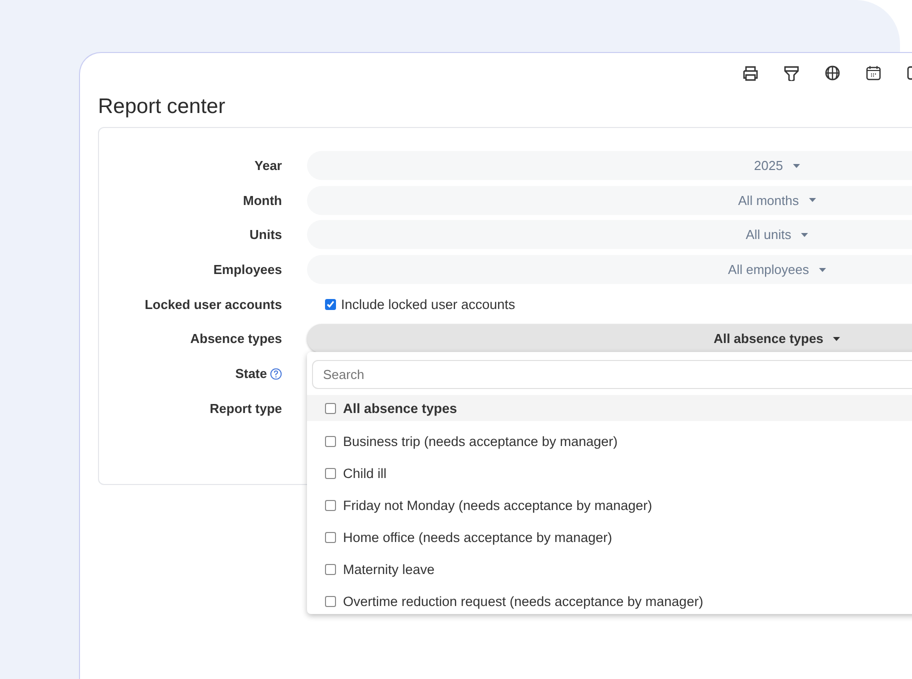  Describe the element at coordinates (609, 200) in the screenshot. I see `select-dropdown: All months` at that location.